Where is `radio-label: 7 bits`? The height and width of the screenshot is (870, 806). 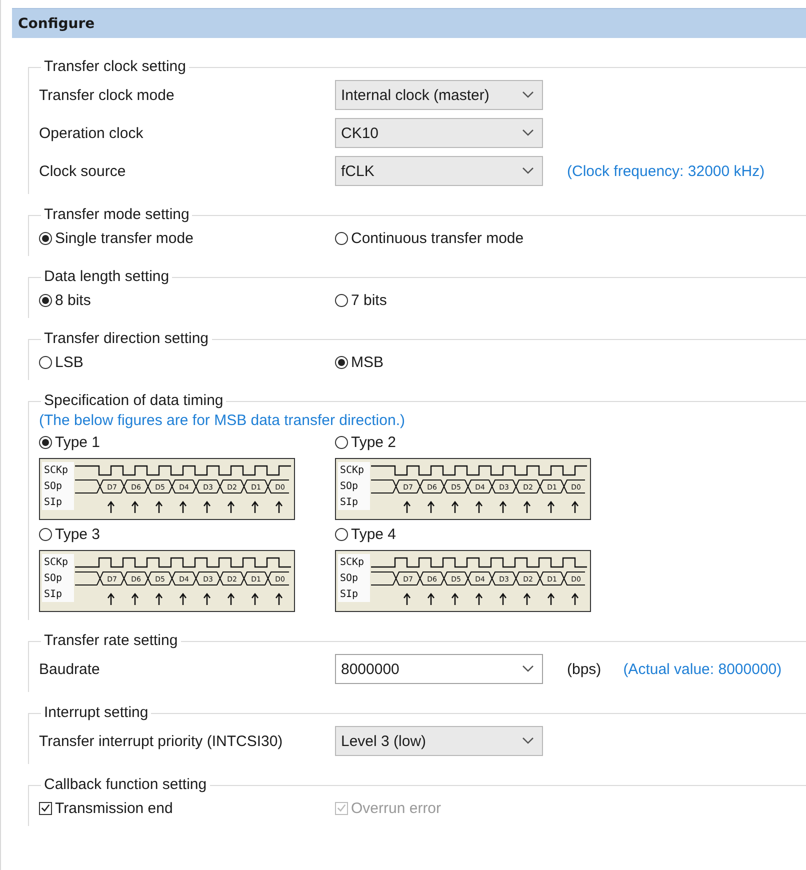
radio-label: 7 bits is located at coordinates (369, 300).